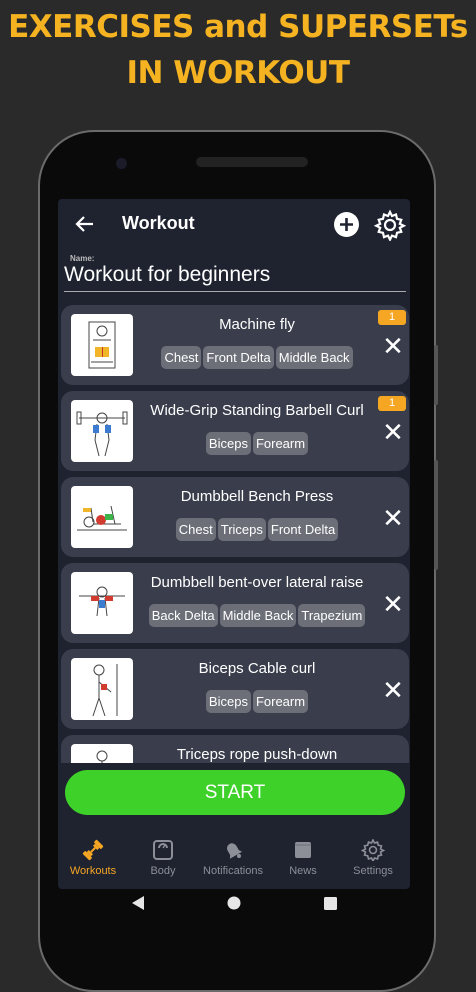  I want to click on nav-item-workouts: Workouts, so click(93, 858).